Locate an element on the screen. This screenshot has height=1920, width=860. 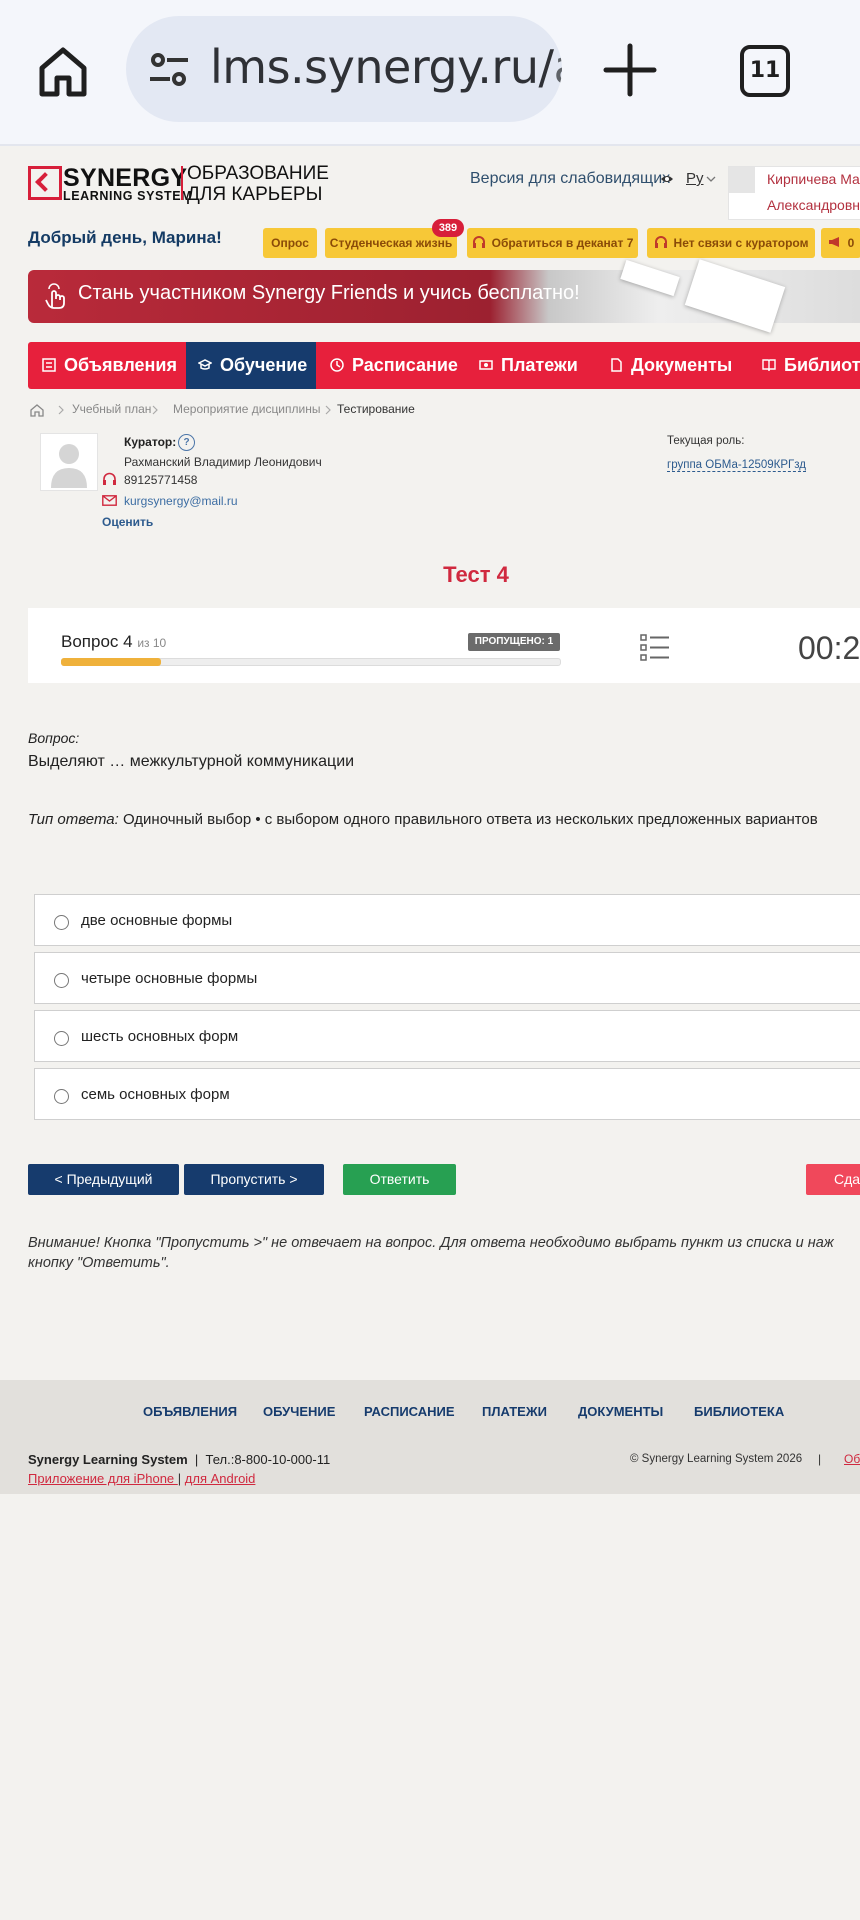
curator-email-link: kurgsynergy@mail.ru is located at coordinates (181, 501).